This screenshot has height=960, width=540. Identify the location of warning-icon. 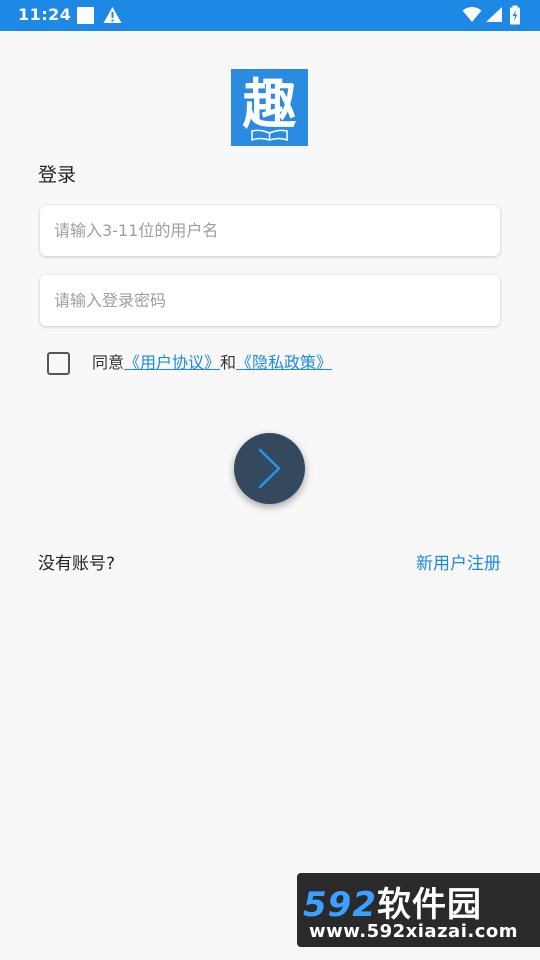
(112, 17).